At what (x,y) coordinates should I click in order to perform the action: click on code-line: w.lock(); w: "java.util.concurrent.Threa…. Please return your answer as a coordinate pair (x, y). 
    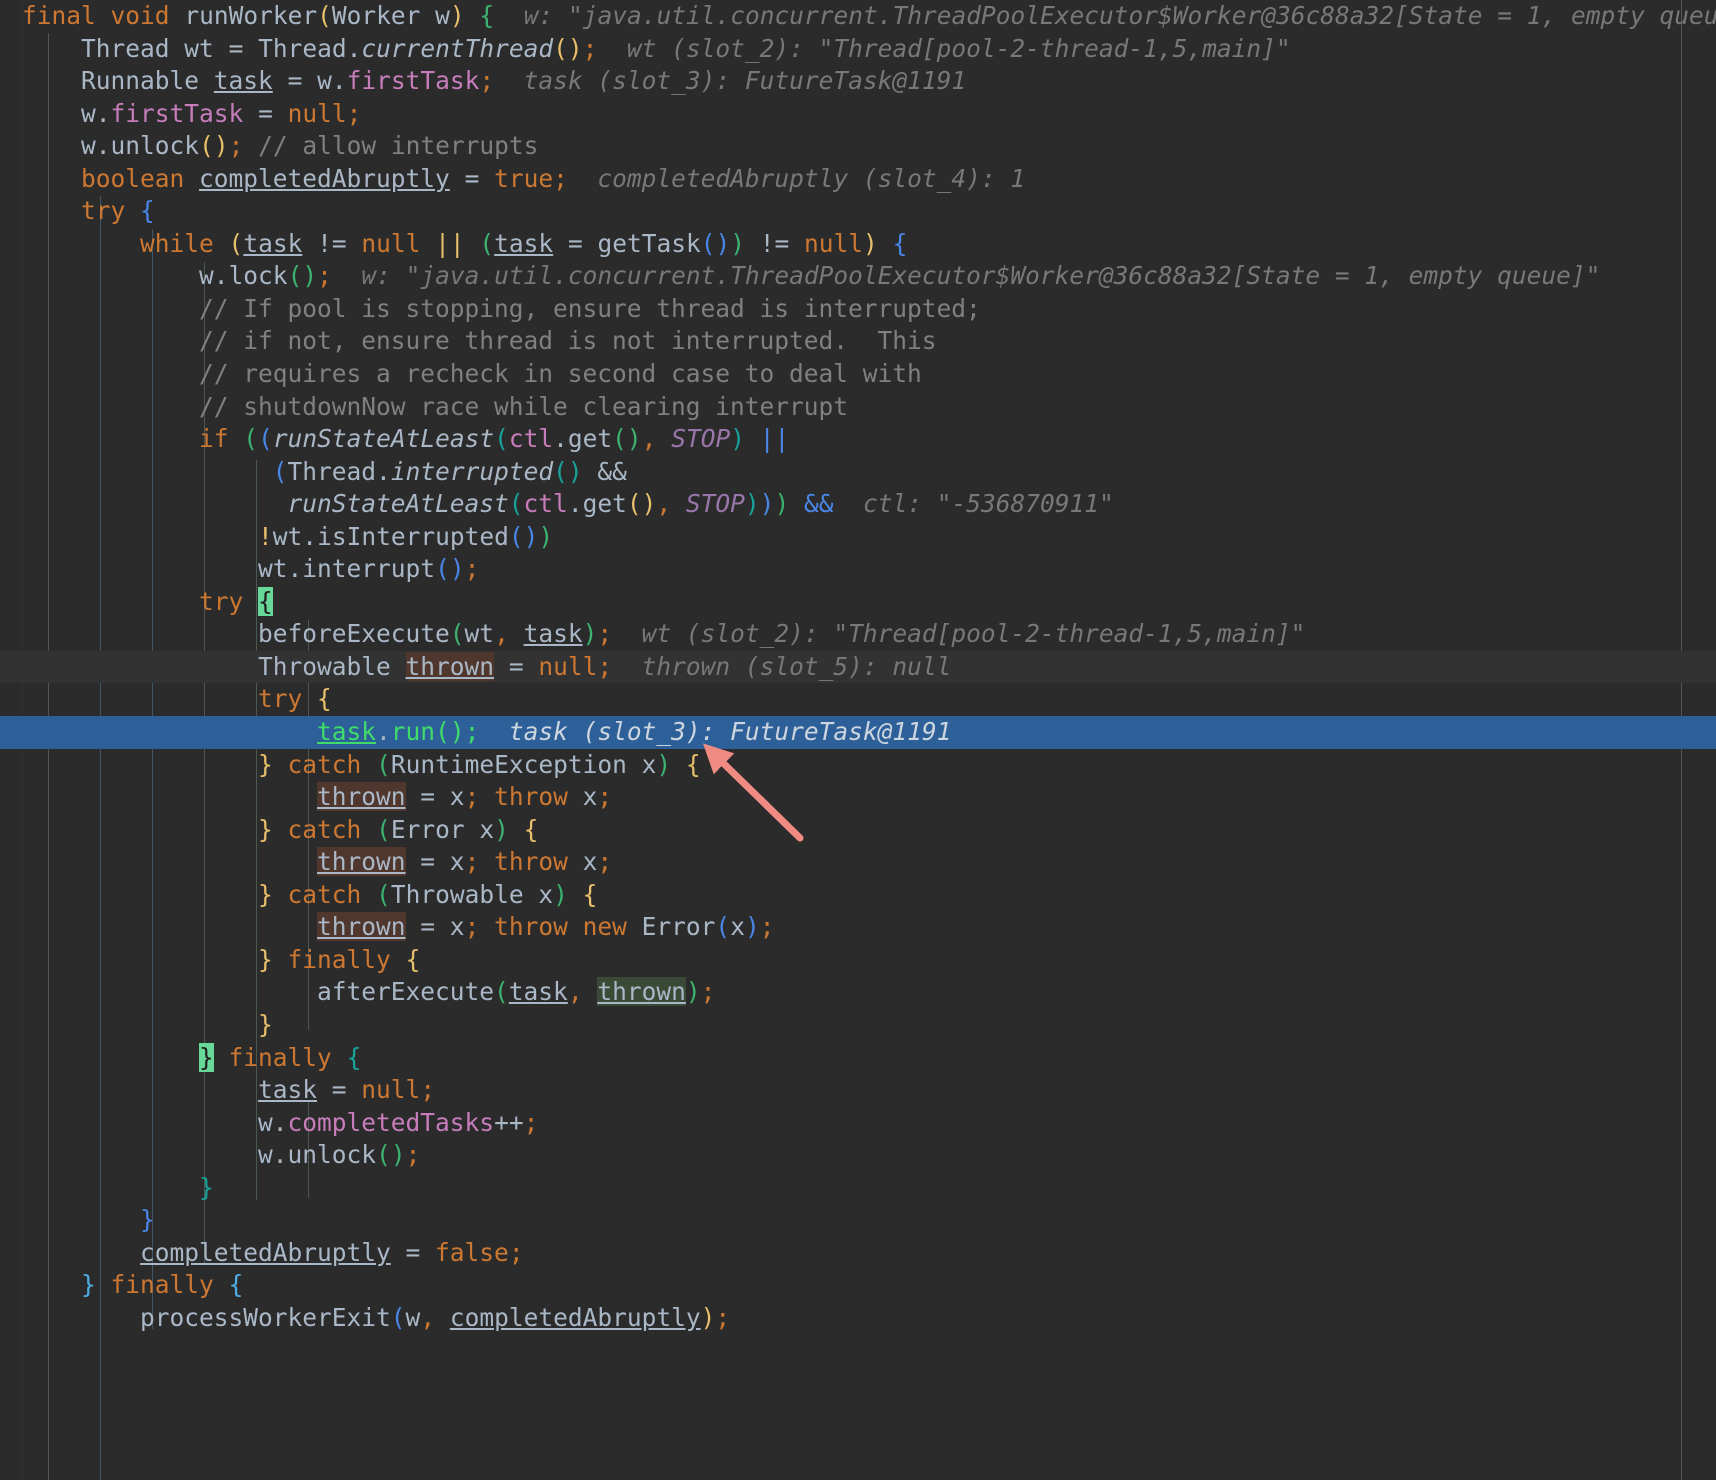
    Looking at the image, I should click on (858, 276).